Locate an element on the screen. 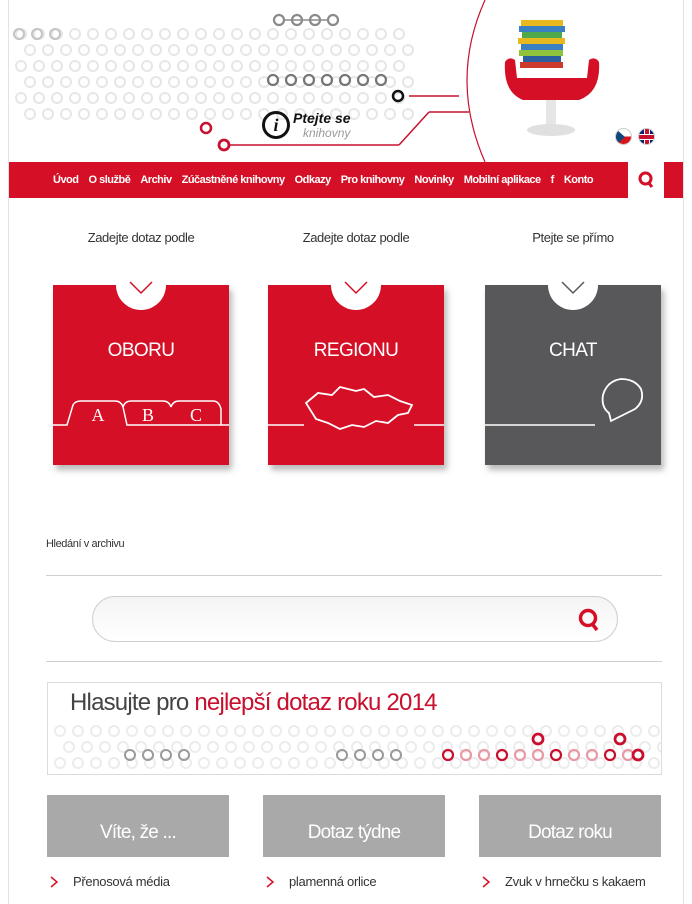 The height and width of the screenshot is (904, 692). nav-item: O službě is located at coordinates (110, 180).